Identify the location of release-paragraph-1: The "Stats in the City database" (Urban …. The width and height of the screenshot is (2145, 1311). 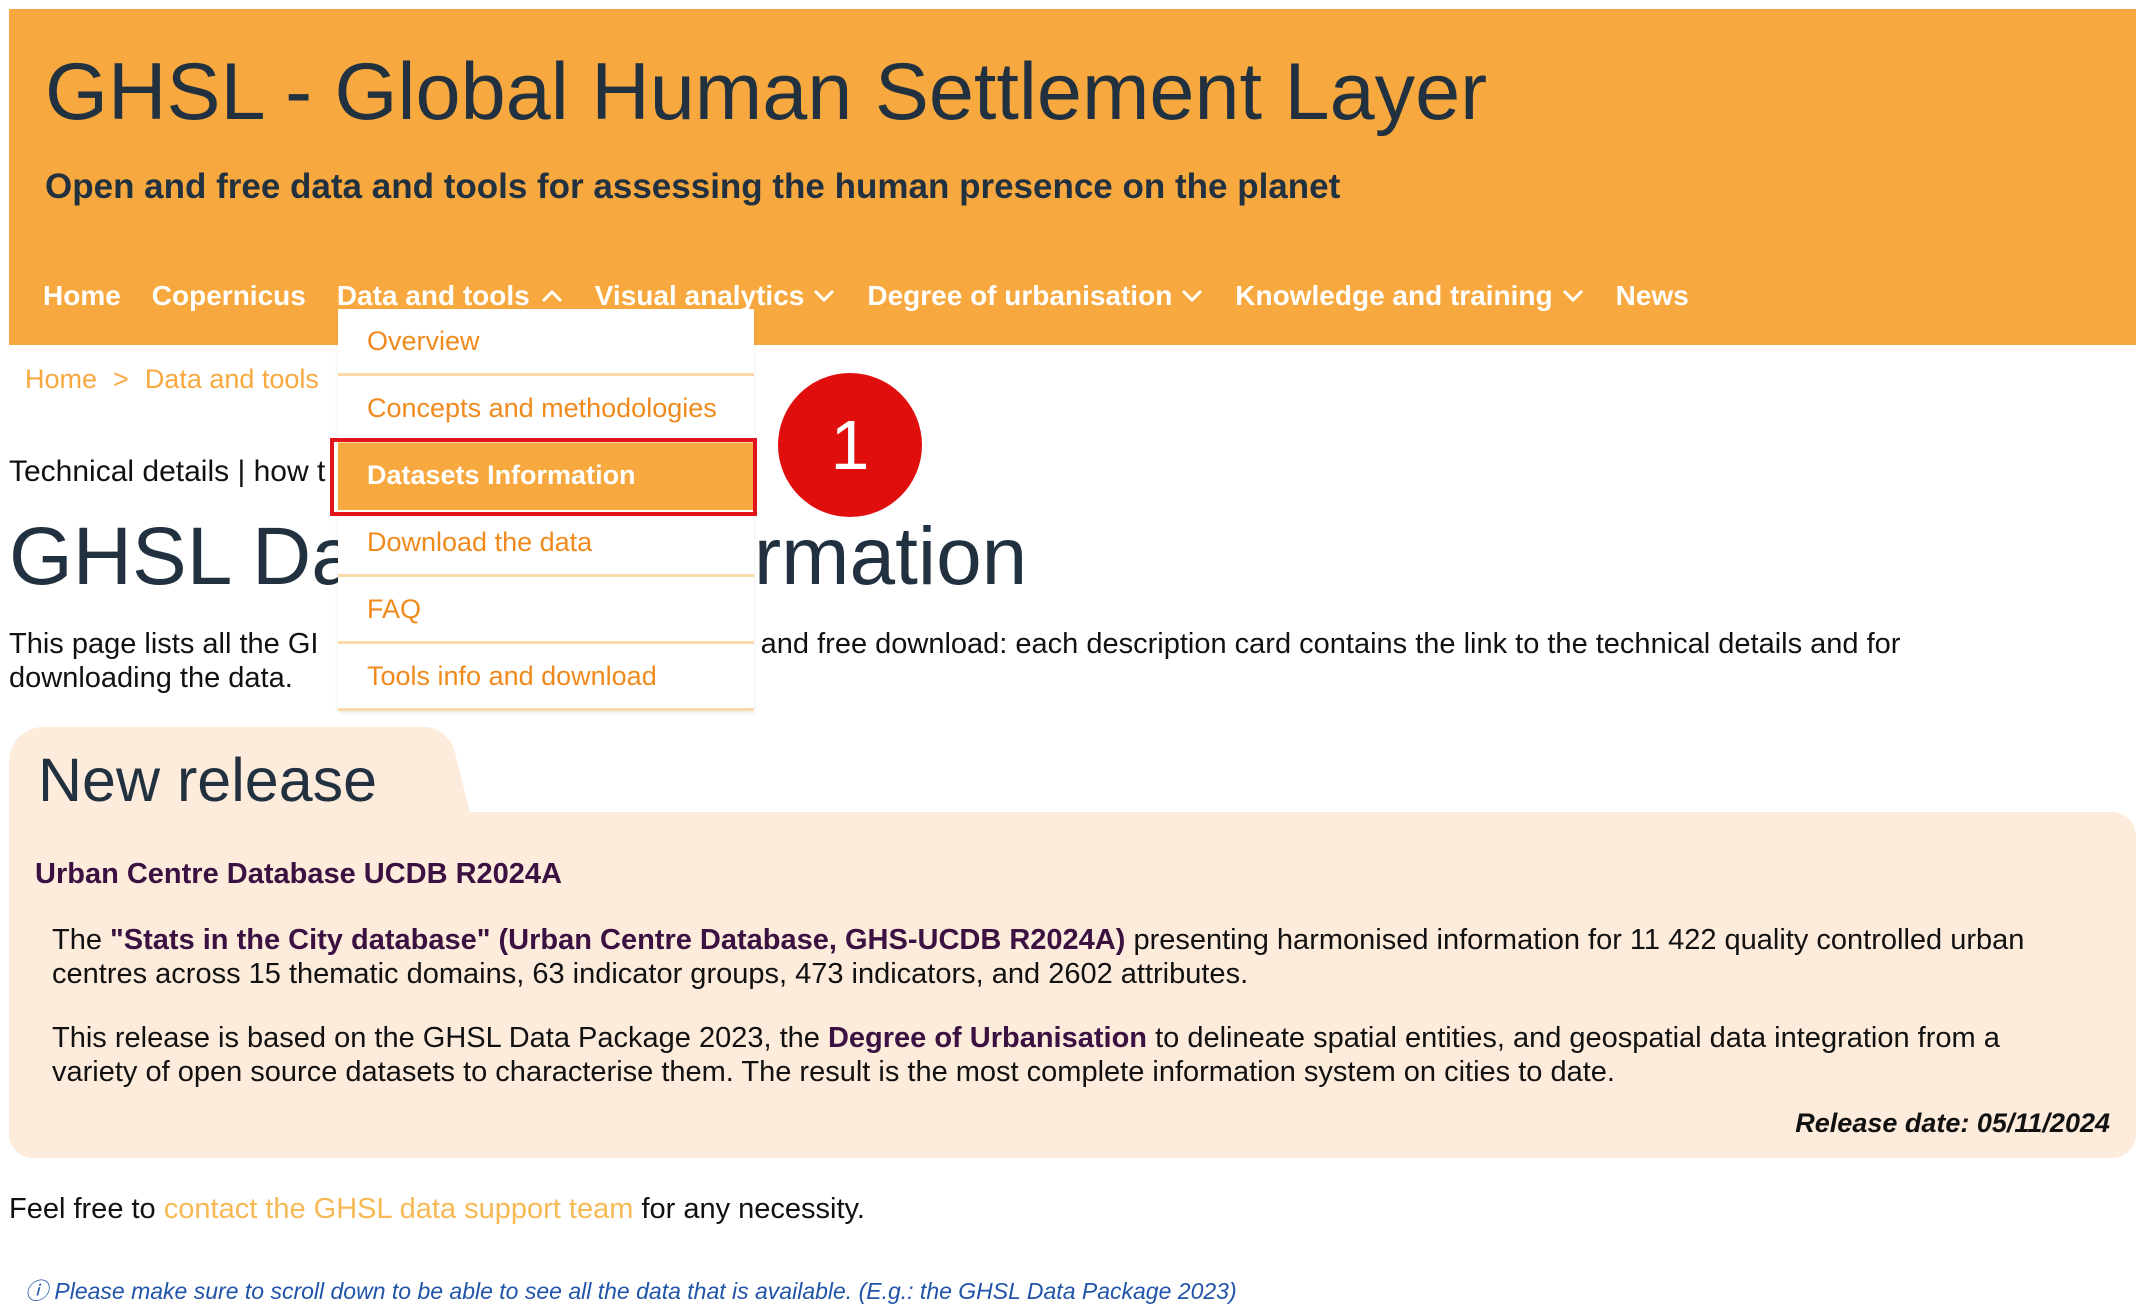
(1062, 957).